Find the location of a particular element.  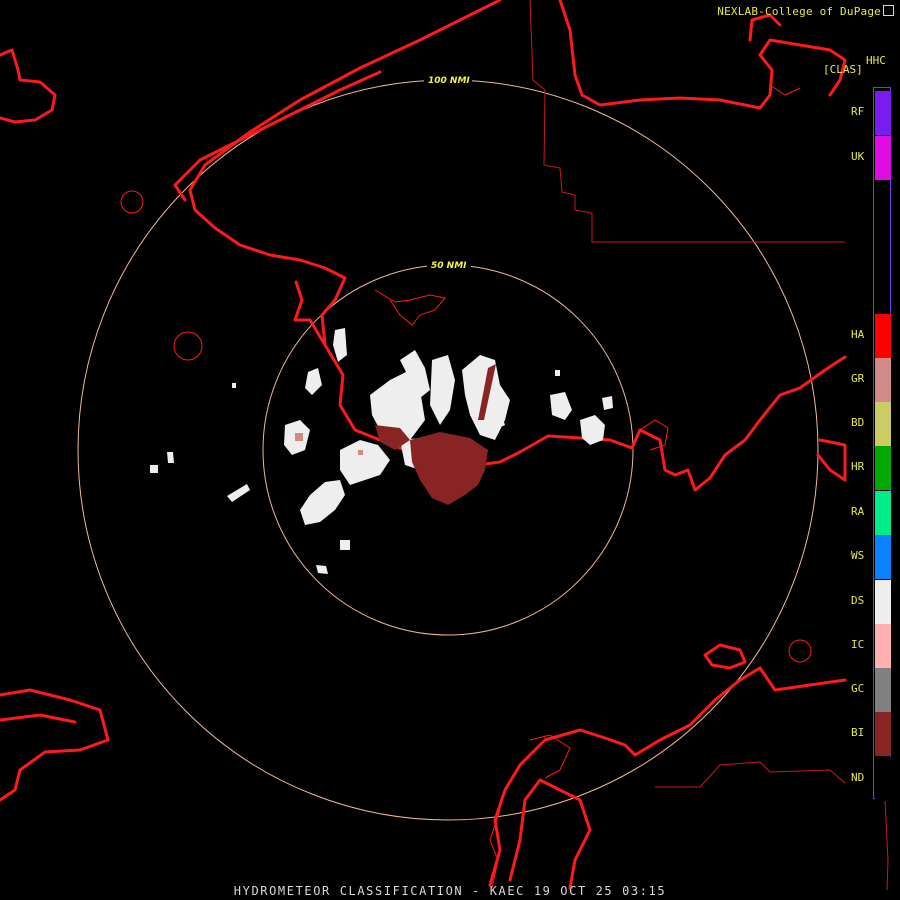

credit-text: NEXLAB-College of DuPage is located at coordinates (805, 11).